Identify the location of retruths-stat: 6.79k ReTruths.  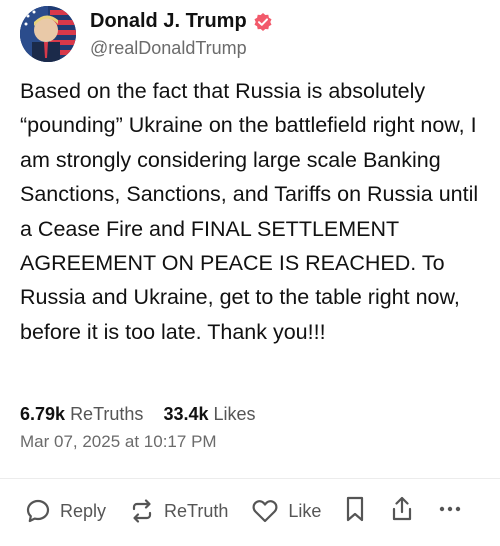
(81, 414).